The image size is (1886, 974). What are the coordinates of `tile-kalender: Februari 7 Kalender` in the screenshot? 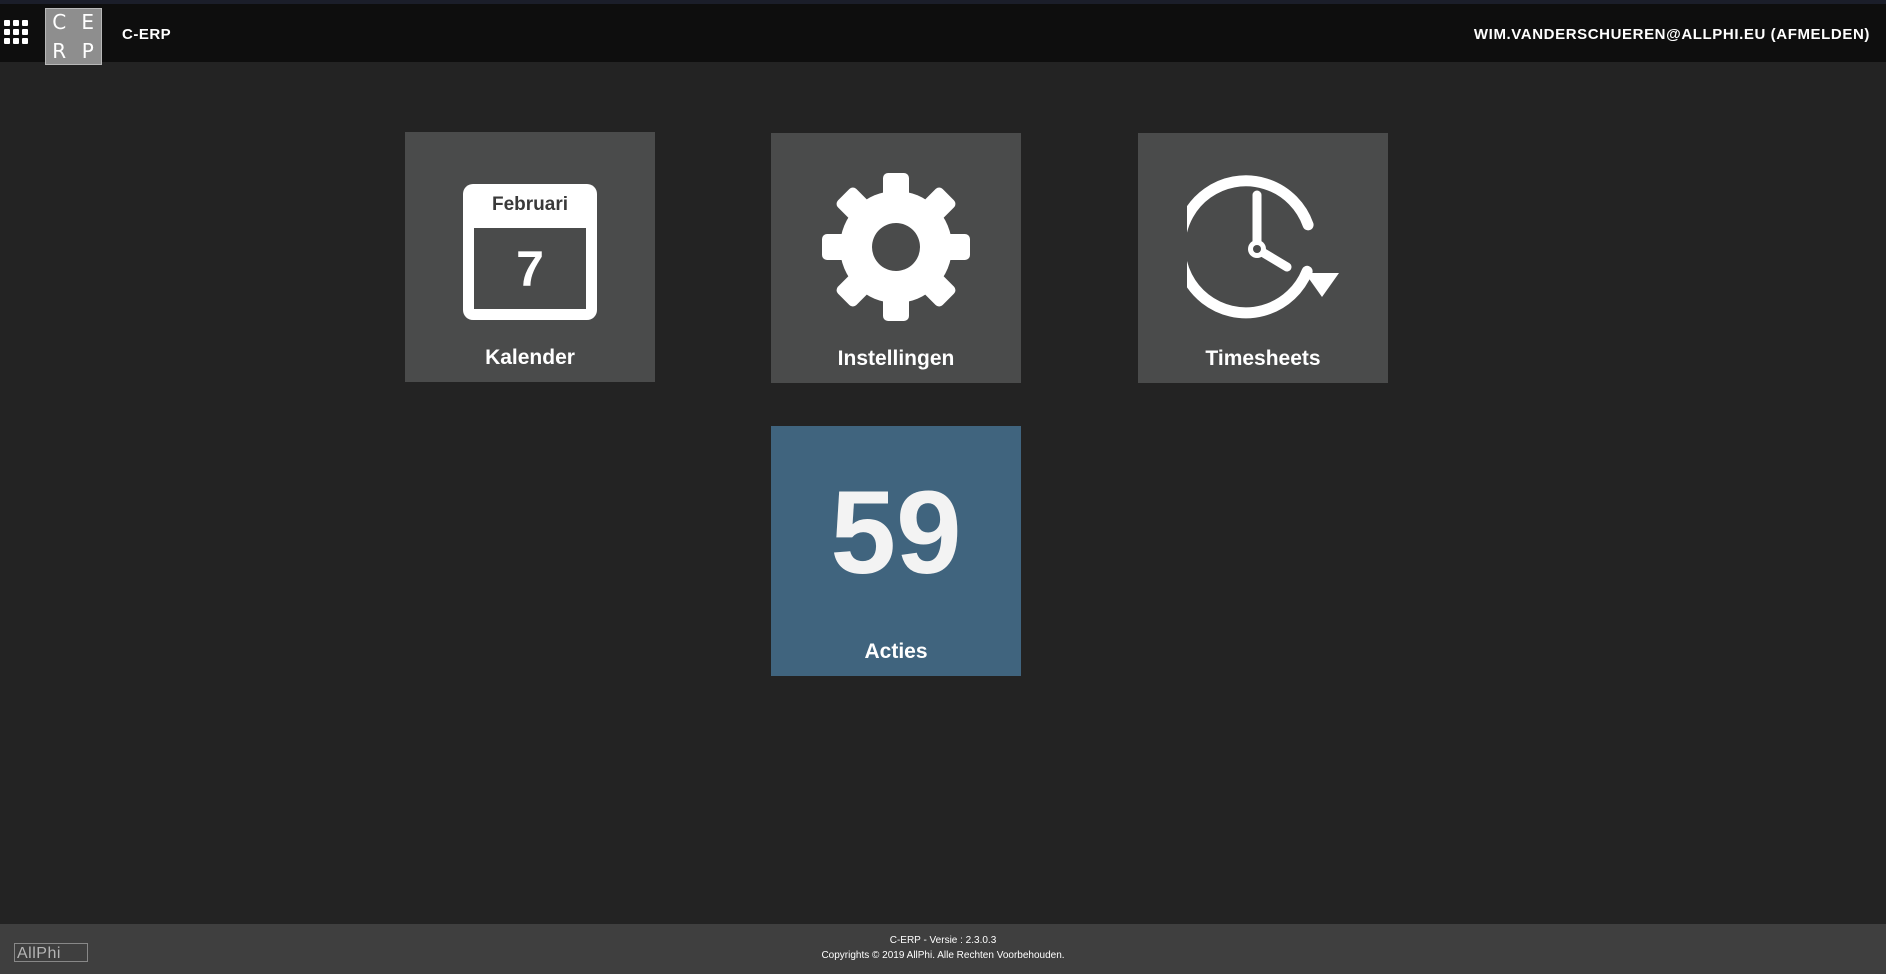 It's located at (530, 257).